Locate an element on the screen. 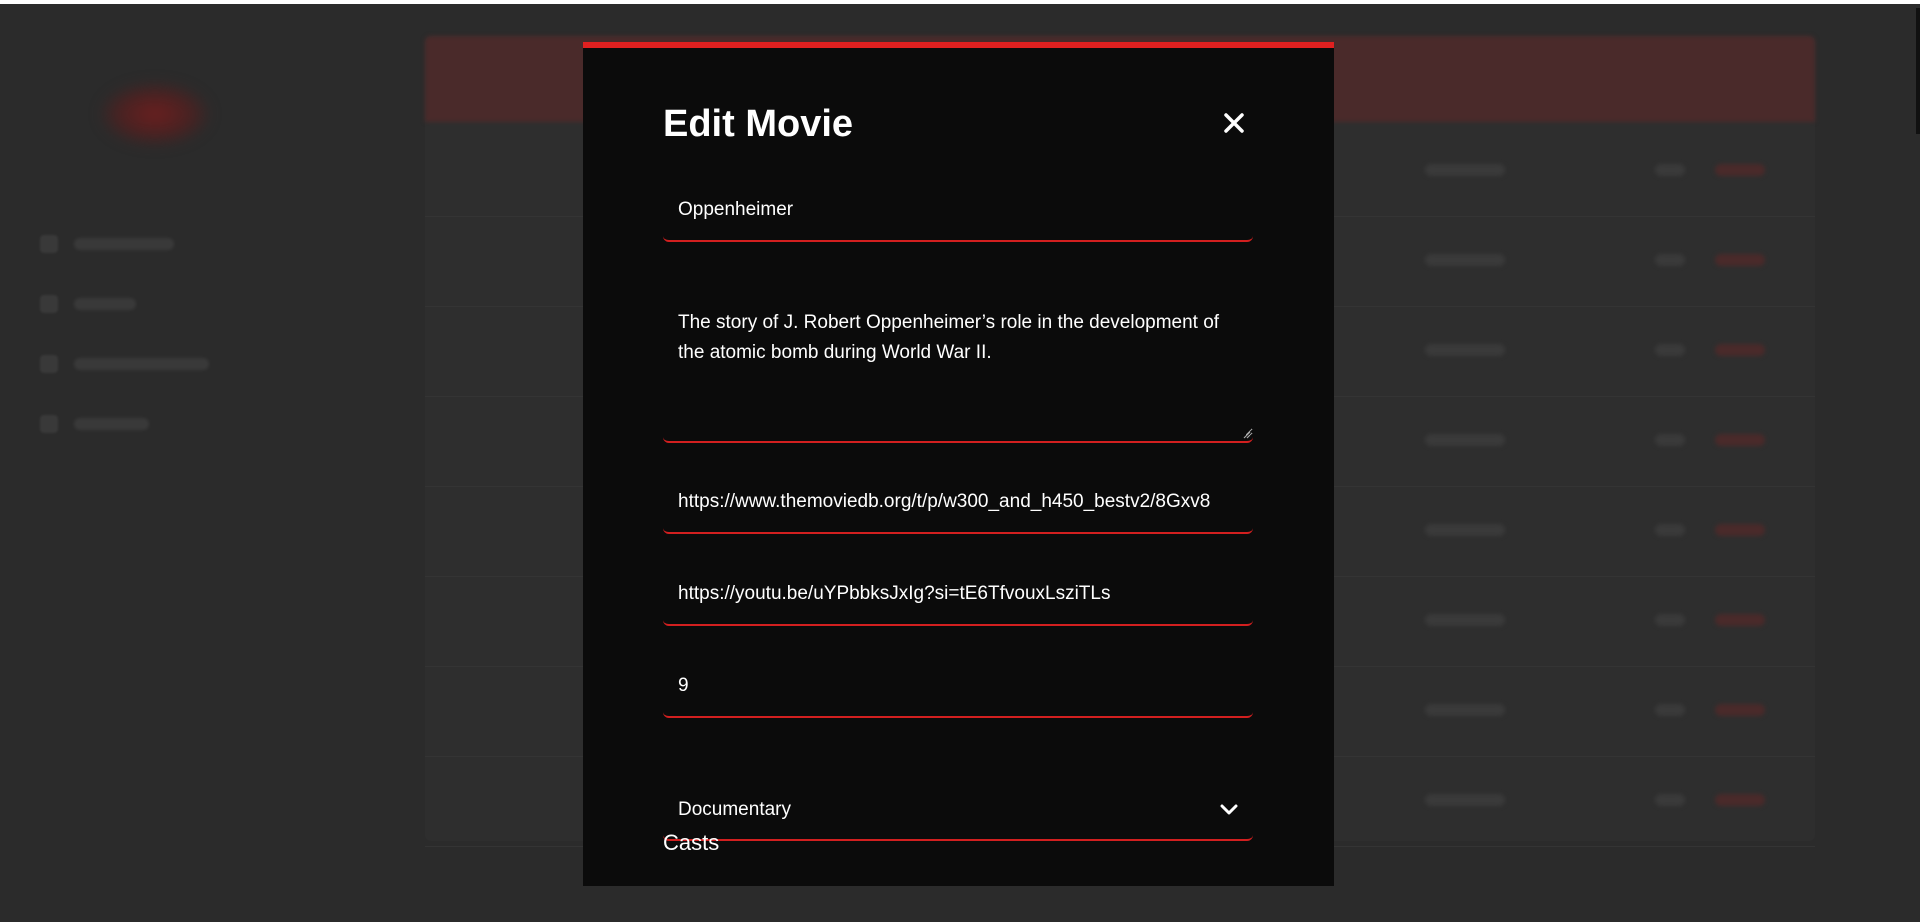  rating-input is located at coordinates (958, 686).